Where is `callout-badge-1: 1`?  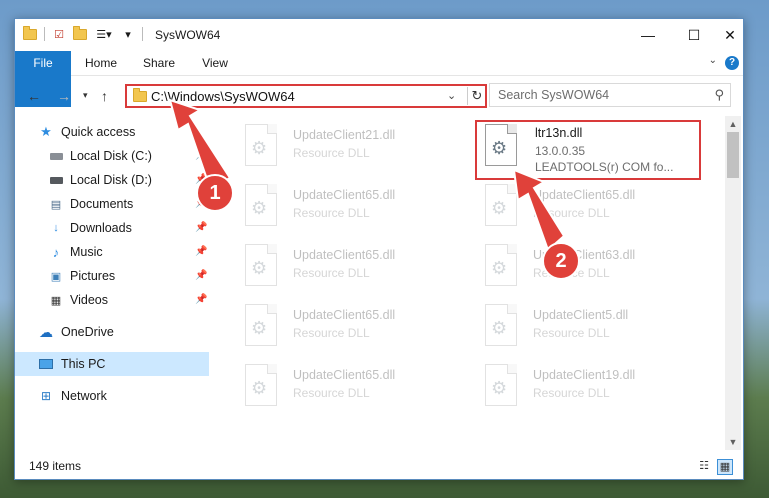 callout-badge-1: 1 is located at coordinates (215, 193).